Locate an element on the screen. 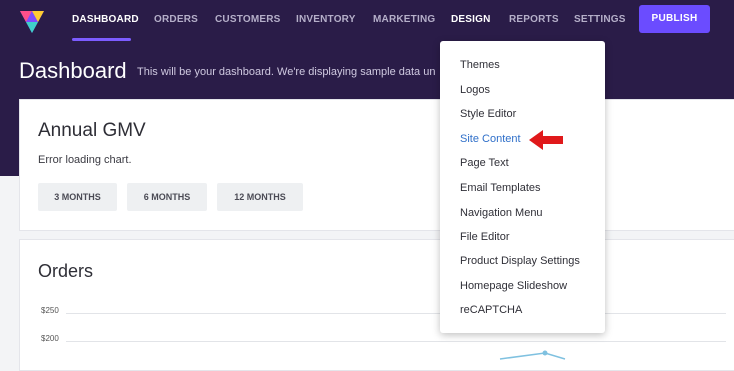  nav-orders: Orders is located at coordinates (176, 19).